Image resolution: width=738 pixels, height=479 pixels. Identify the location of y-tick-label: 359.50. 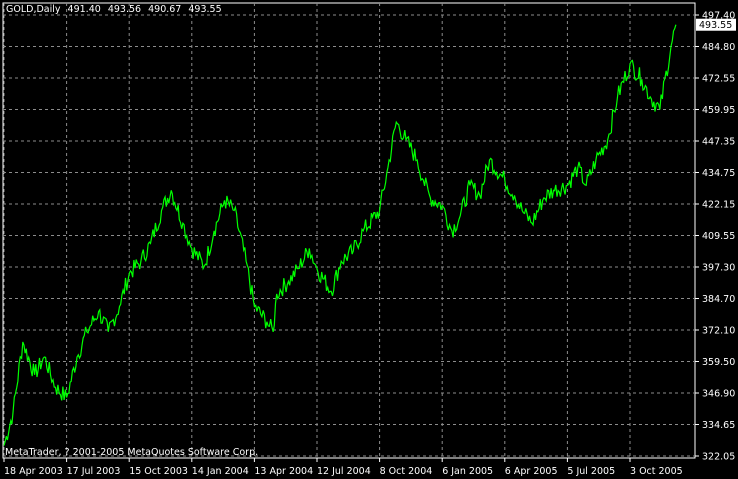
(718, 362).